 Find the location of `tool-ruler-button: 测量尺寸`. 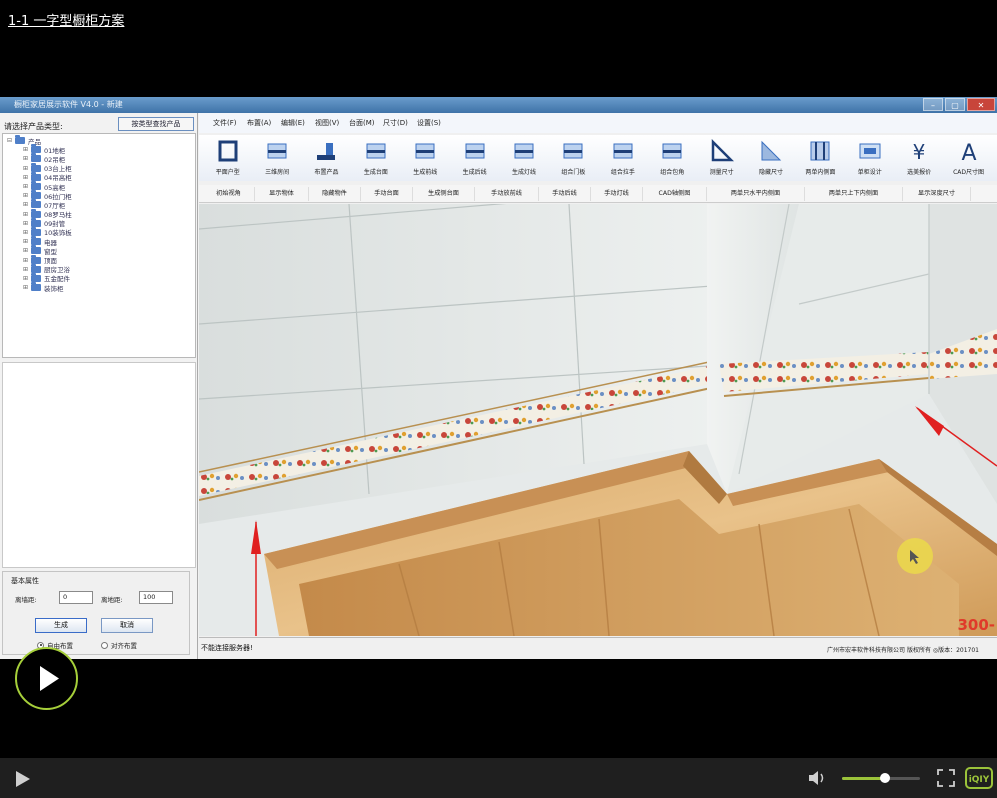

tool-ruler-button: 测量尺寸 is located at coordinates (721, 158).